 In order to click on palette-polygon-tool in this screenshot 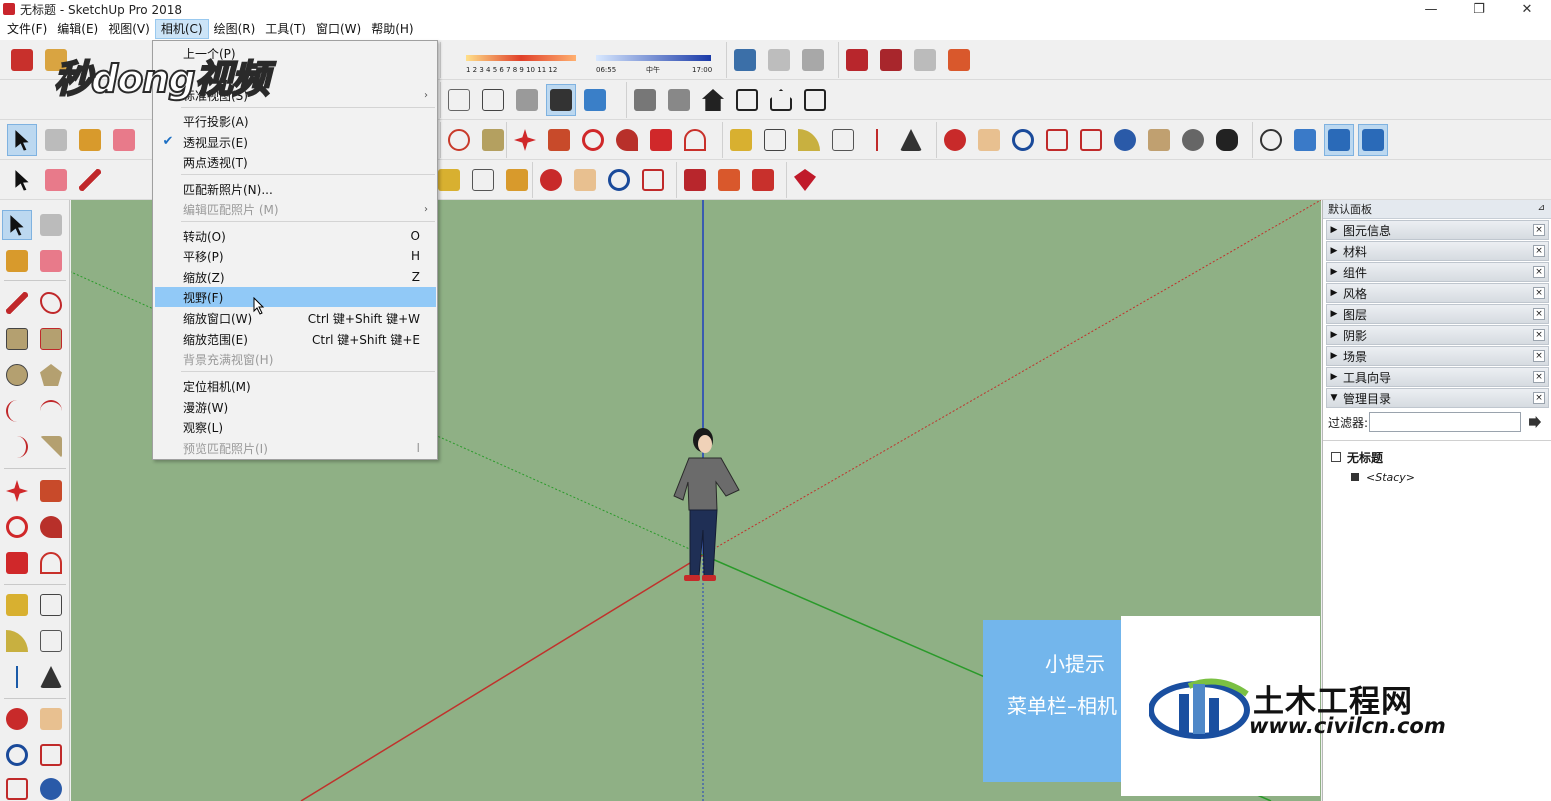, I will do `click(51, 375)`.